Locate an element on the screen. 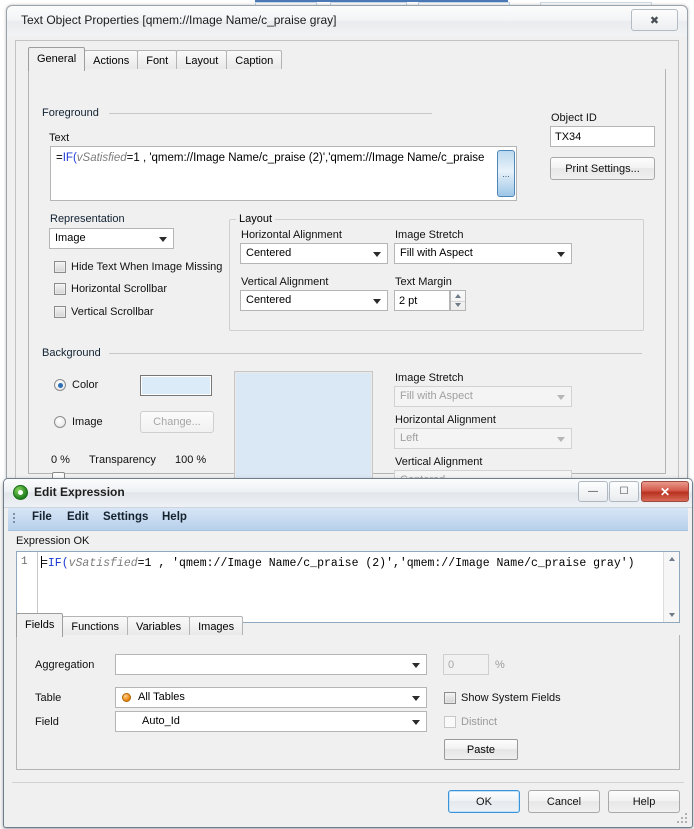 The width and height of the screenshot is (694, 829). distinct-checkbox is located at coordinates (450, 722).